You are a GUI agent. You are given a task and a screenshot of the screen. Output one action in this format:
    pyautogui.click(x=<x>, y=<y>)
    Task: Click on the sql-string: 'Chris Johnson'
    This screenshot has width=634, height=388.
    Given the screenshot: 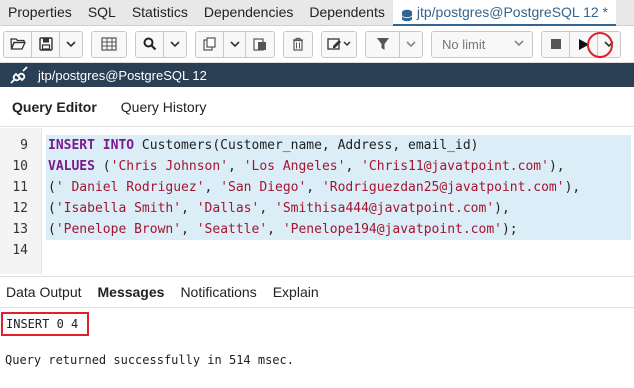 What is the action you would take?
    pyautogui.click(x=169, y=166)
    